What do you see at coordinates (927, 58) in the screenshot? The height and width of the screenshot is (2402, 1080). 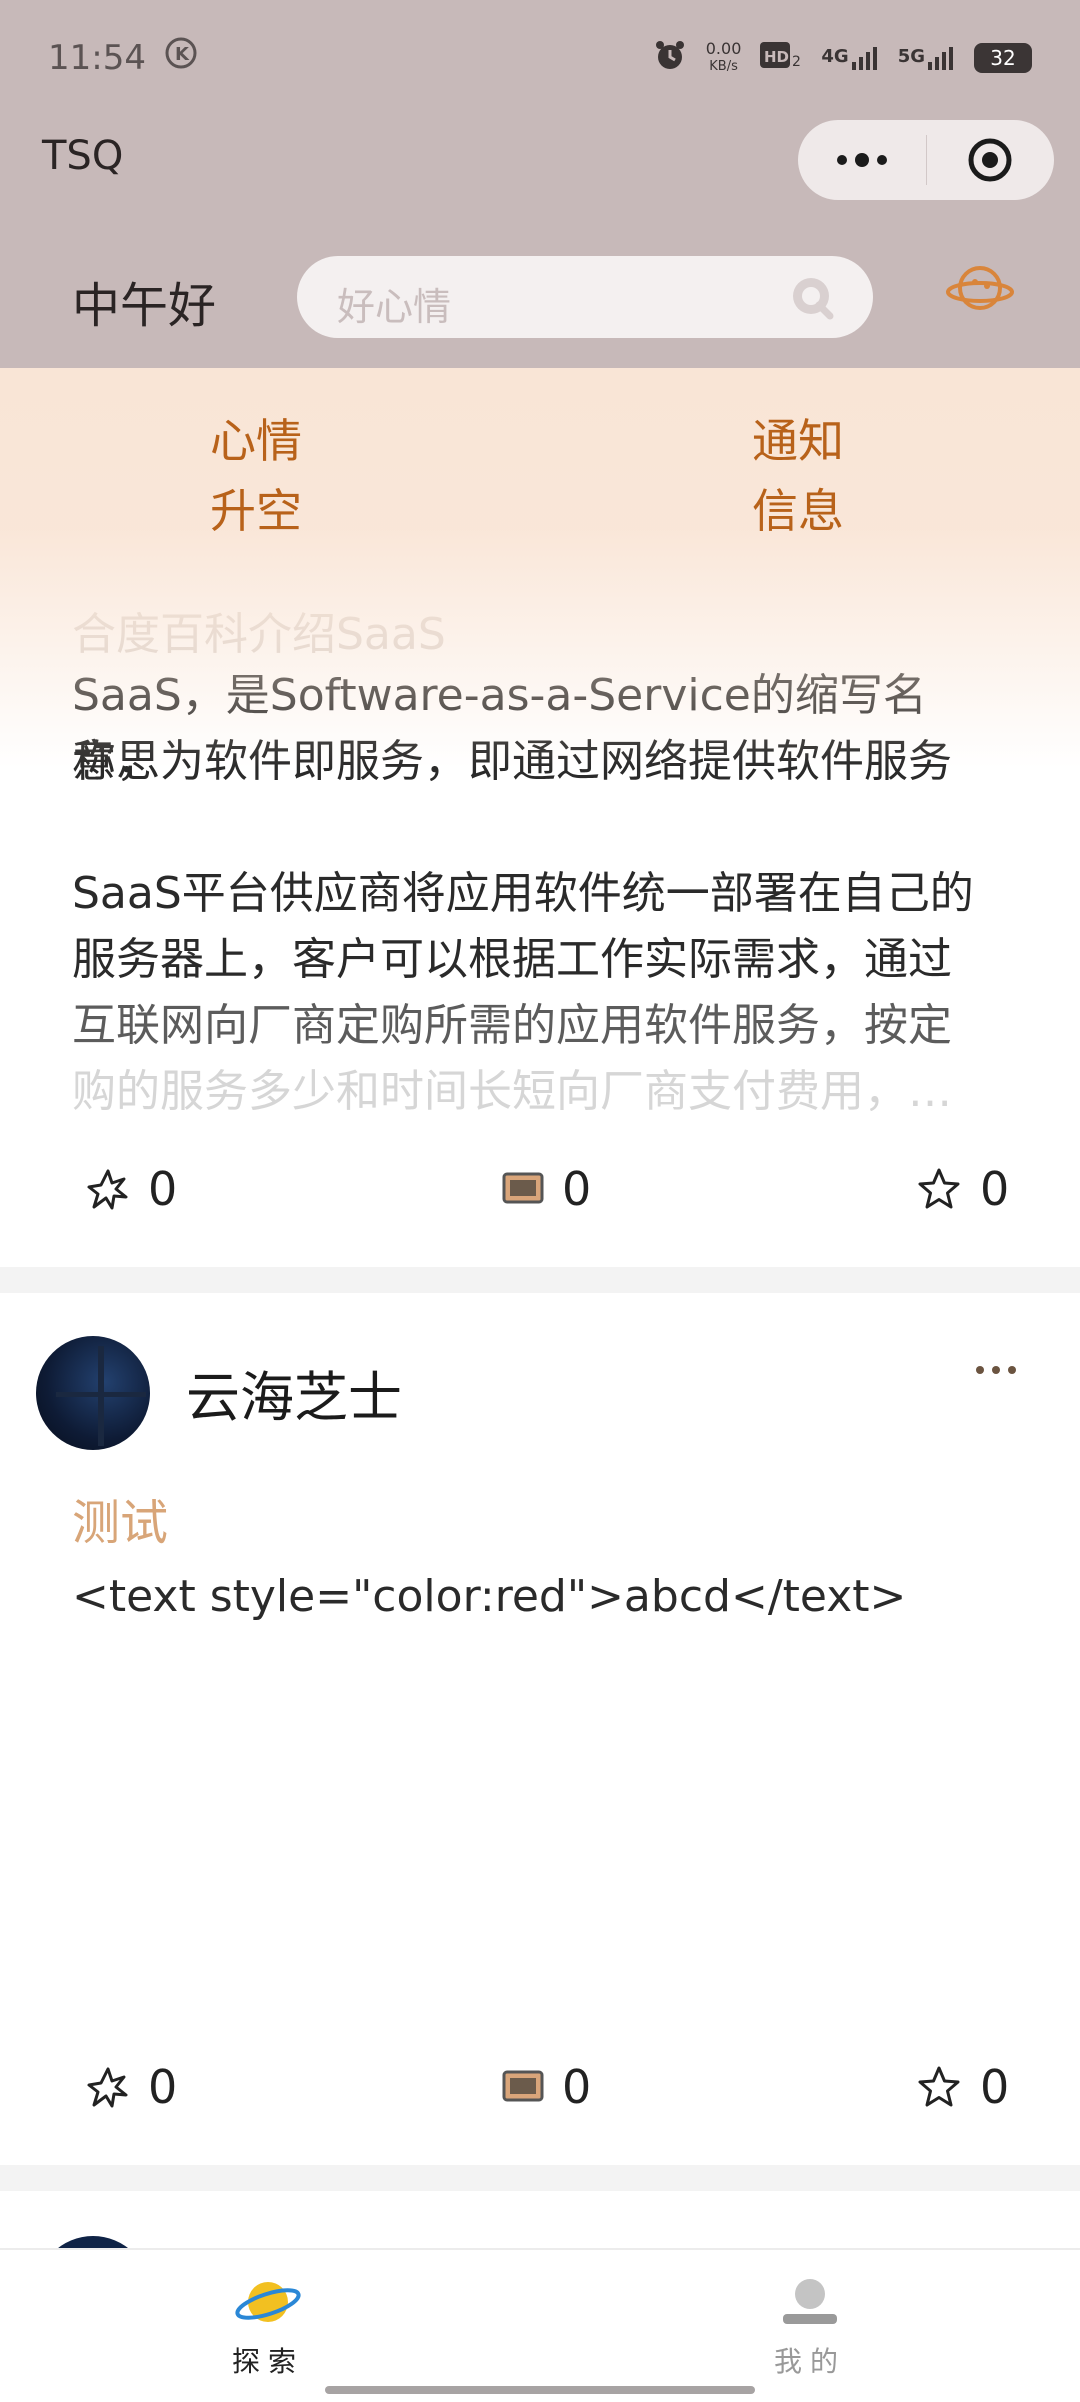 I see `signal-5g: 5G` at bounding box center [927, 58].